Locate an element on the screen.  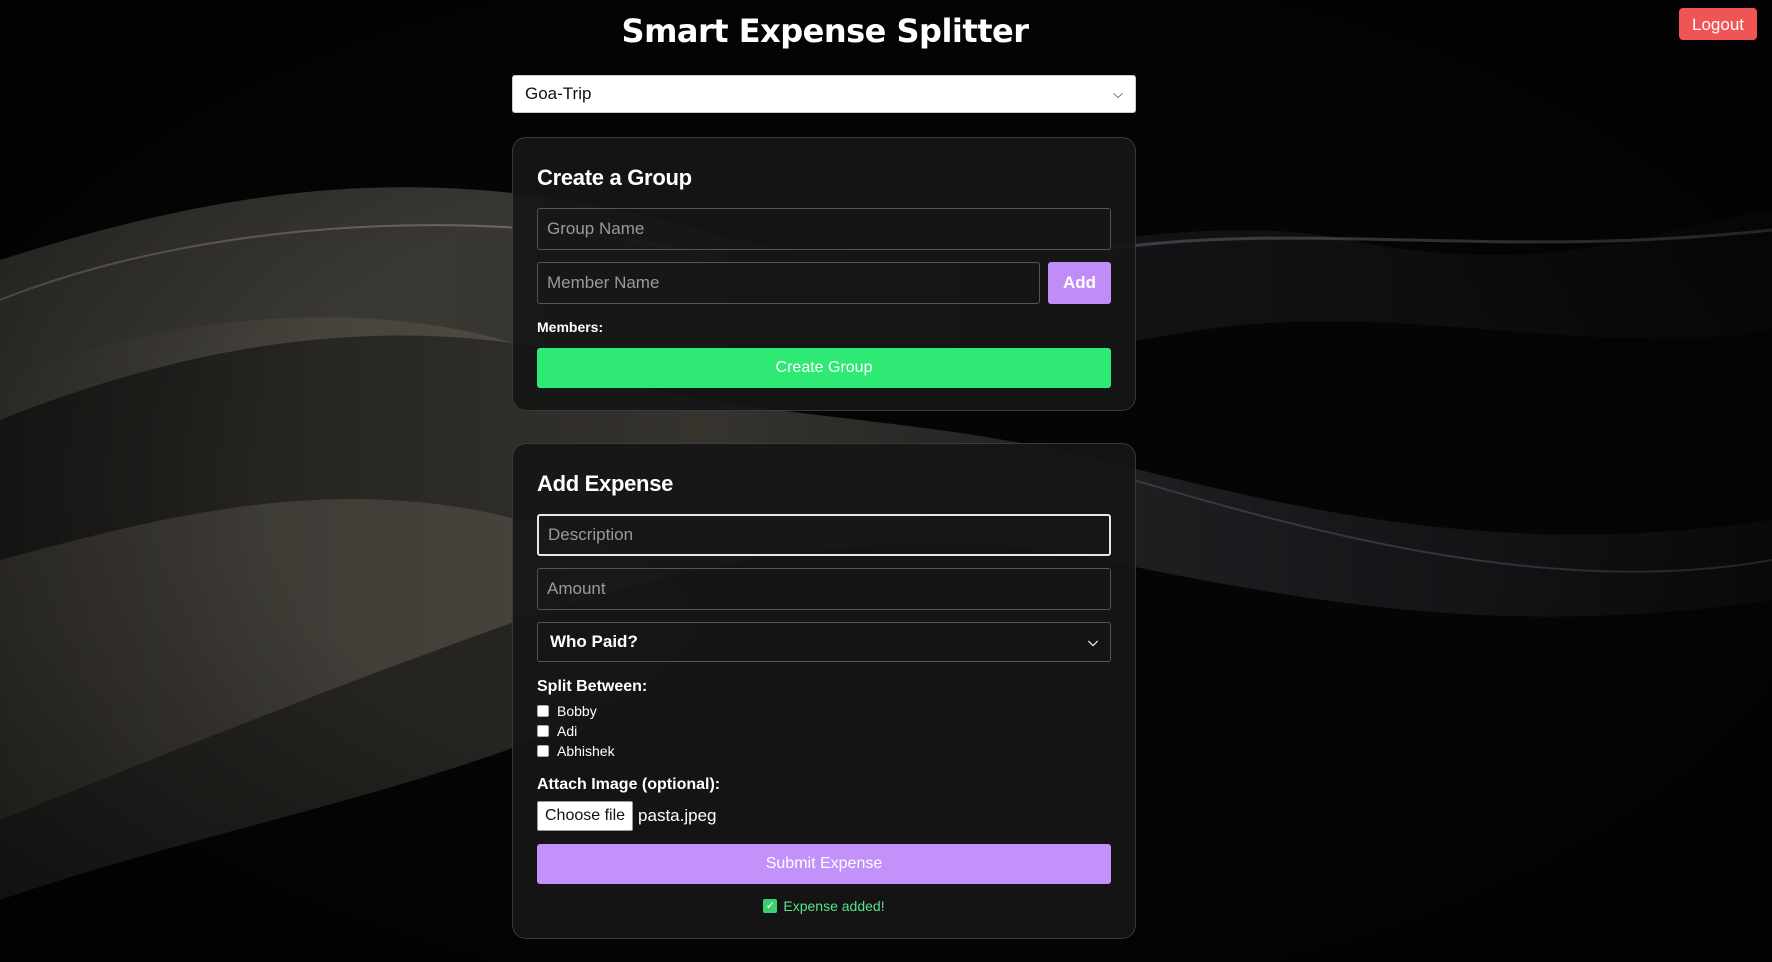
description-input: Description is located at coordinates (824, 535).